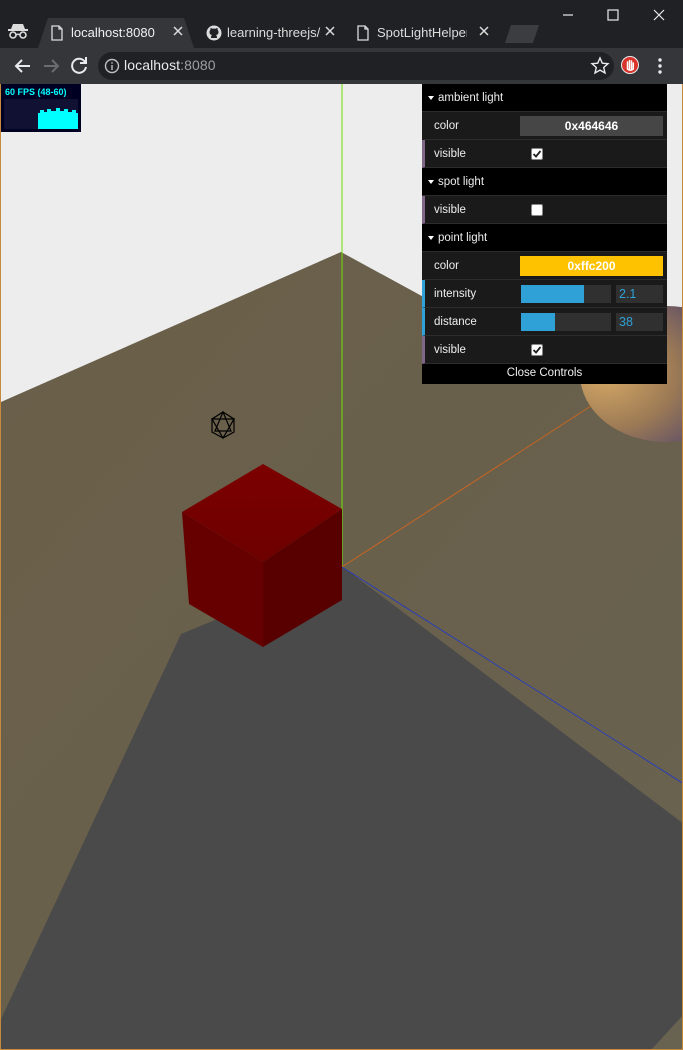 This screenshot has width=683, height=1050. Describe the element at coordinates (198, 65) in the screenshot. I see `url-port: :8080` at that location.